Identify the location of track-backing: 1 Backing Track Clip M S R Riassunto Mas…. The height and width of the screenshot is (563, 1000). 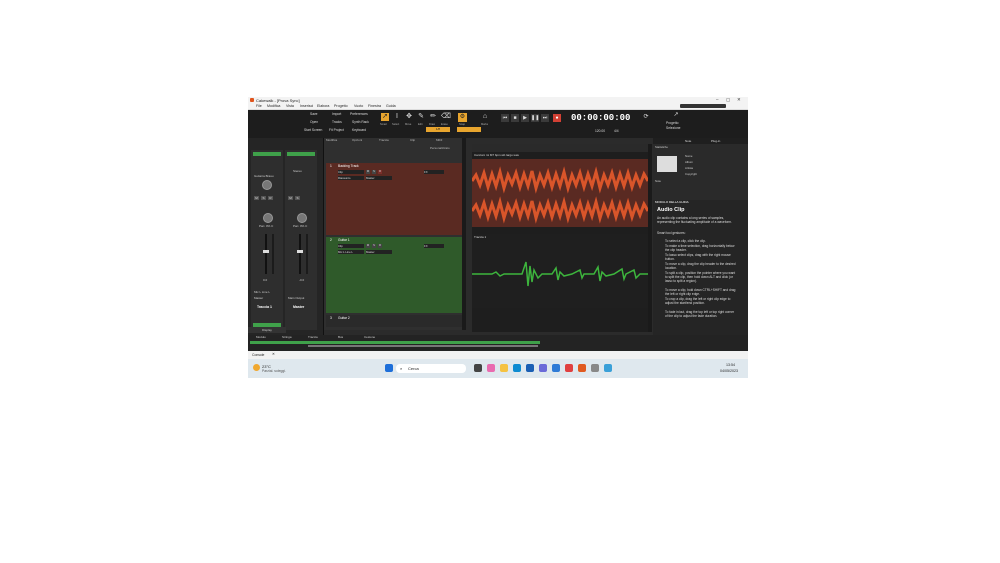
(394, 199).